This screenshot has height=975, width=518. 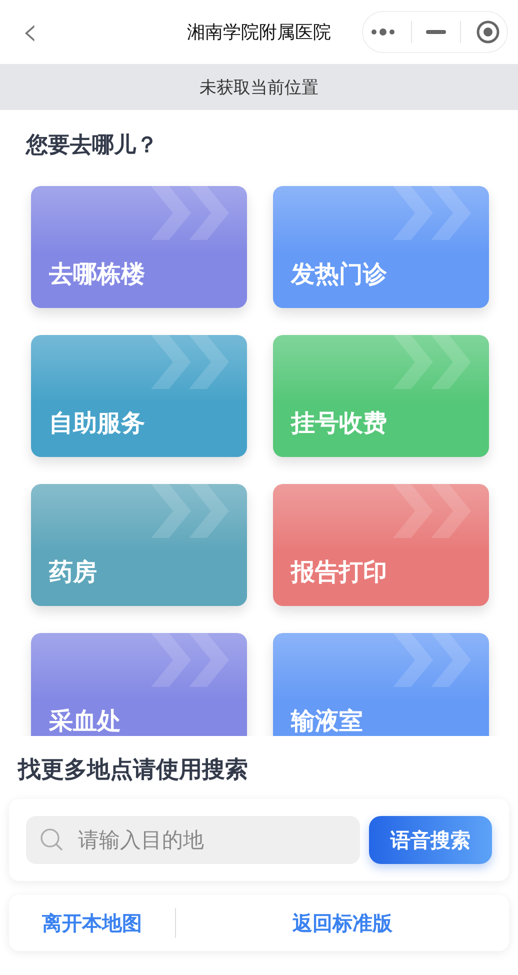 I want to click on location-banner: 未获取当前位置, so click(x=259, y=87).